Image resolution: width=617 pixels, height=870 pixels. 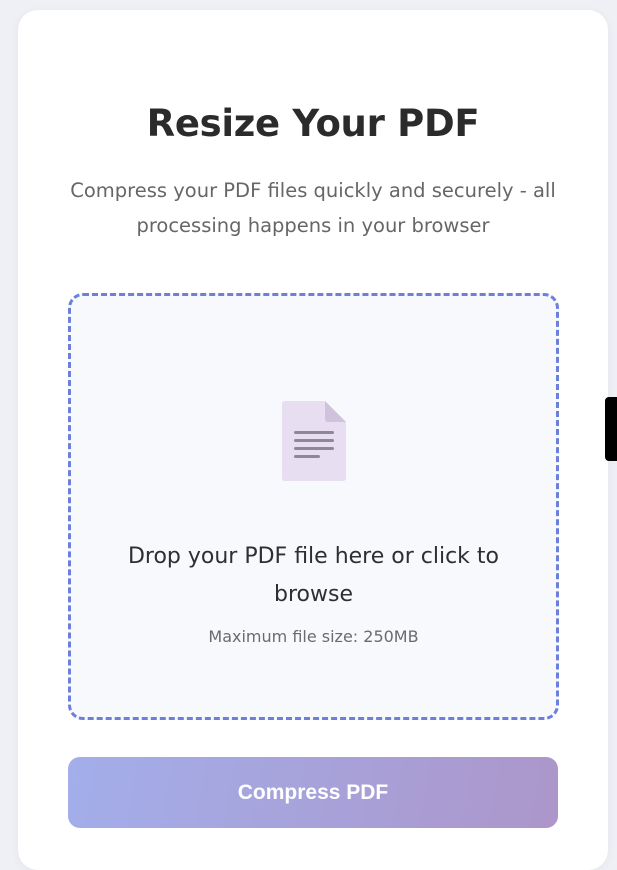 What do you see at coordinates (313, 792) in the screenshot?
I see `compress-pdf-button: Compress PDF` at bounding box center [313, 792].